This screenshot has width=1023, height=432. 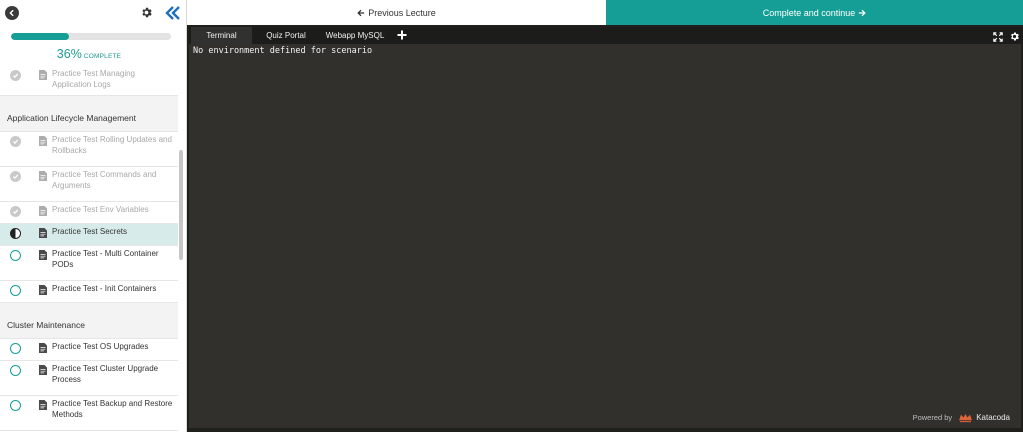 I want to click on progress-percent: 36%, so click(x=69, y=54).